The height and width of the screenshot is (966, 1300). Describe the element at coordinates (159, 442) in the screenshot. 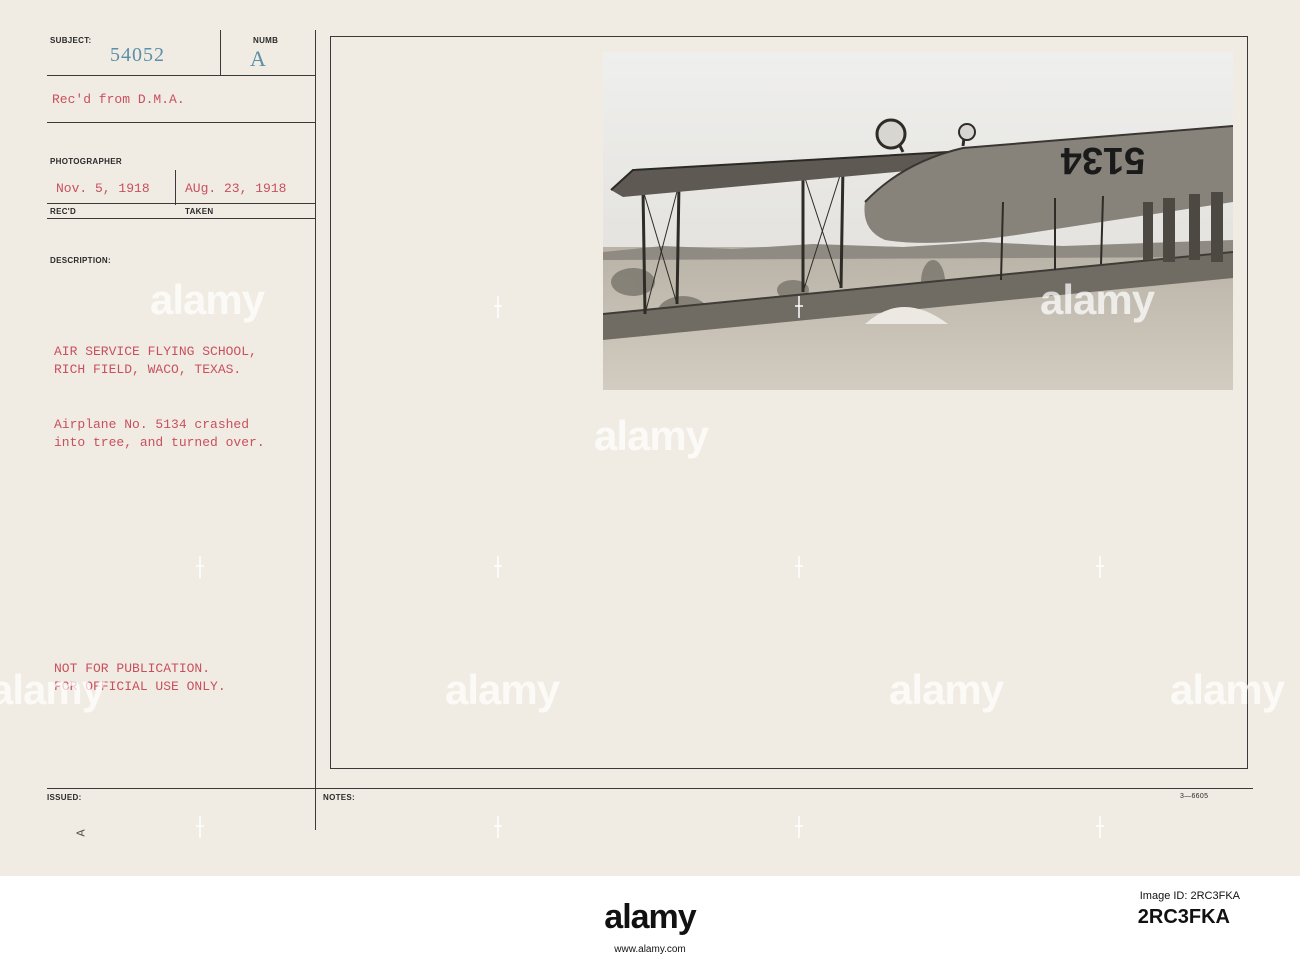

I see `caption-line-2: into tree, and turned over.` at that location.